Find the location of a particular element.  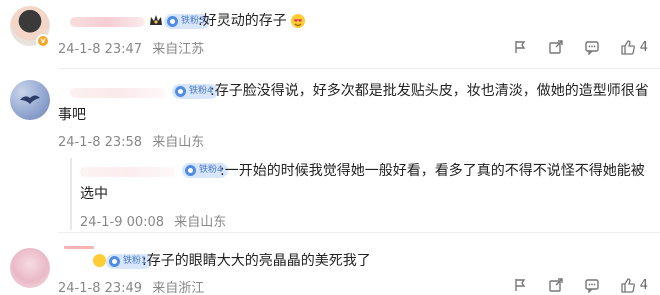

timestamp: 24-1-8 23:47 is located at coordinates (100, 49).